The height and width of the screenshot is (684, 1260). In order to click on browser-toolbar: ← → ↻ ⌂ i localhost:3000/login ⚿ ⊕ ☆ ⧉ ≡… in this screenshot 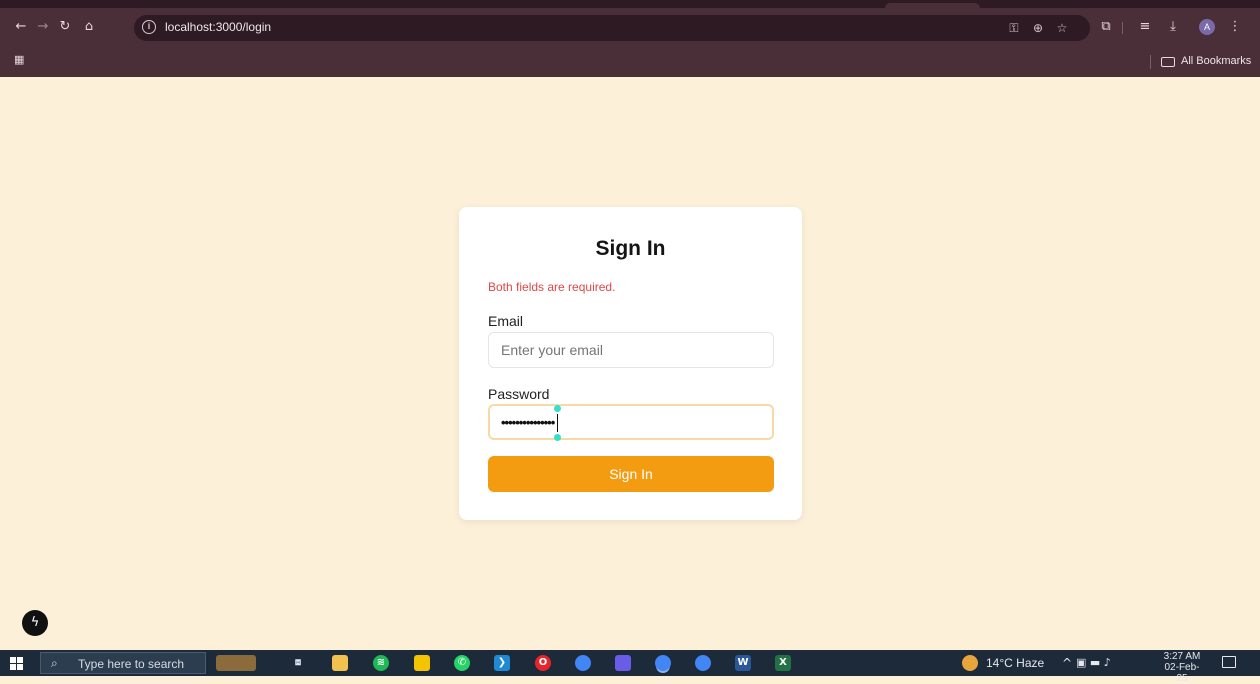, I will do `click(630, 28)`.